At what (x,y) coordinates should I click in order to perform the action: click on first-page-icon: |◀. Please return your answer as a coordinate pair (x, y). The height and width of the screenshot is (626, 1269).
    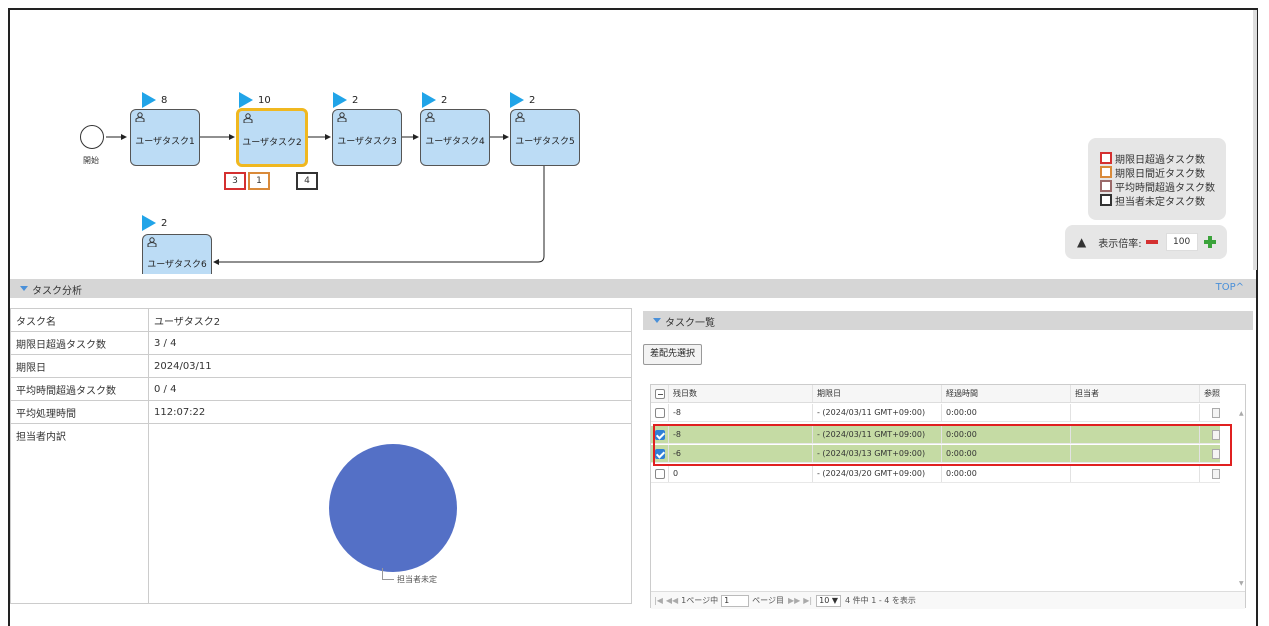
    Looking at the image, I should click on (658, 600).